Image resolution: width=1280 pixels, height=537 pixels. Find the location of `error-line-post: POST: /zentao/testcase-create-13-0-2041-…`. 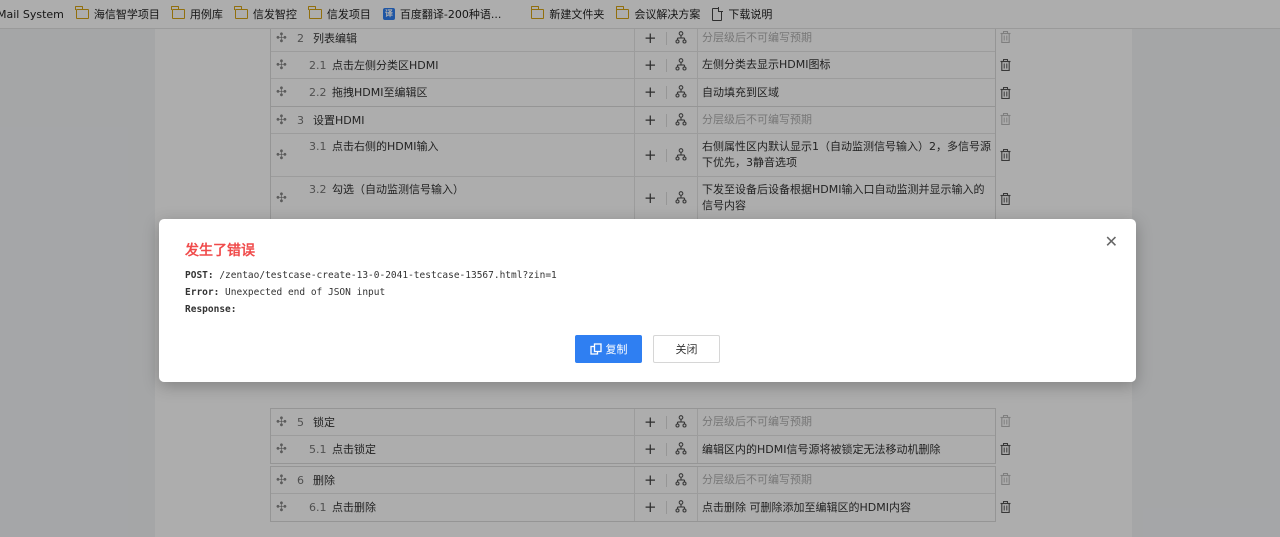

error-line-post: POST: /zentao/testcase-create-13-0-2041-… is located at coordinates (371, 275).